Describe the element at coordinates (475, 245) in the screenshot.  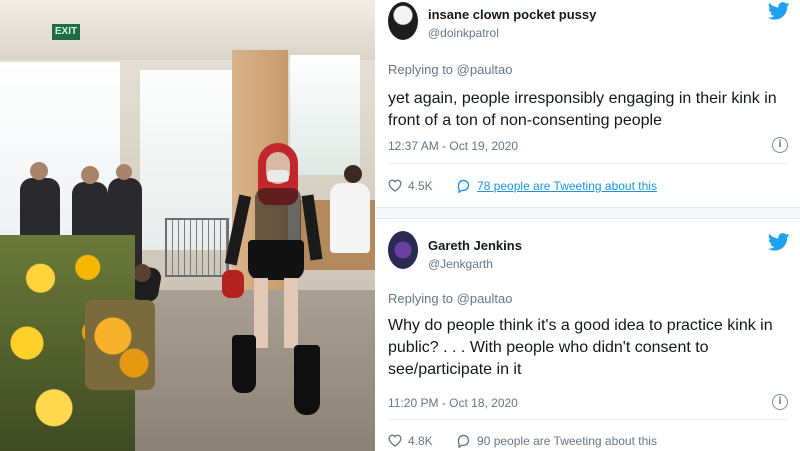
I see `display-name: Gareth Jenkins` at that location.